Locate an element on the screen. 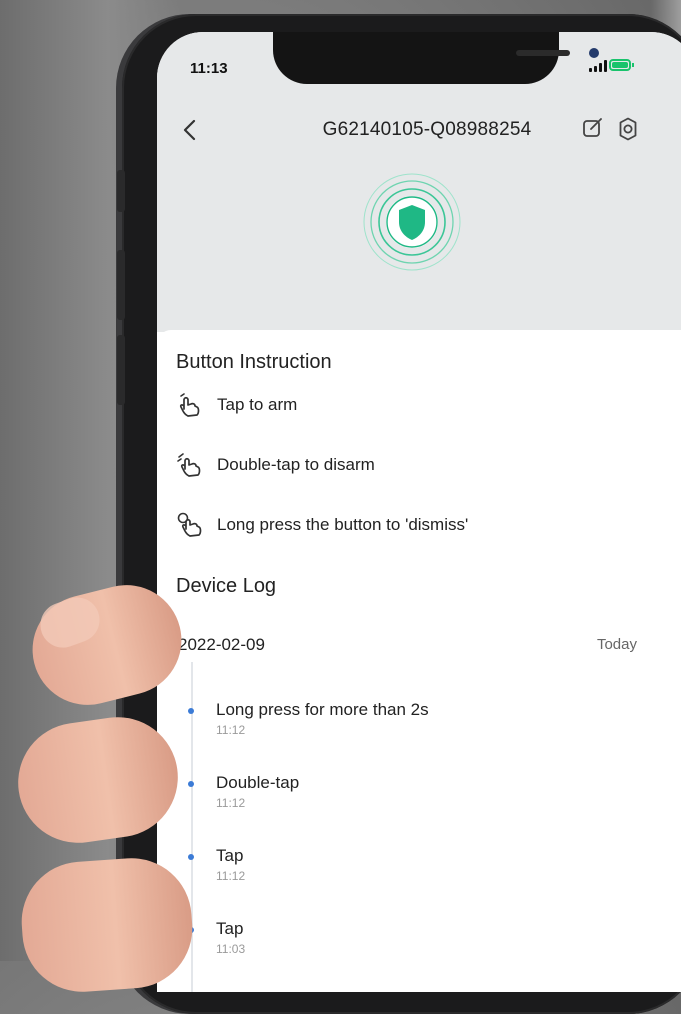 This screenshot has height=1014, width=681. security-status-shield is located at coordinates (412, 222).